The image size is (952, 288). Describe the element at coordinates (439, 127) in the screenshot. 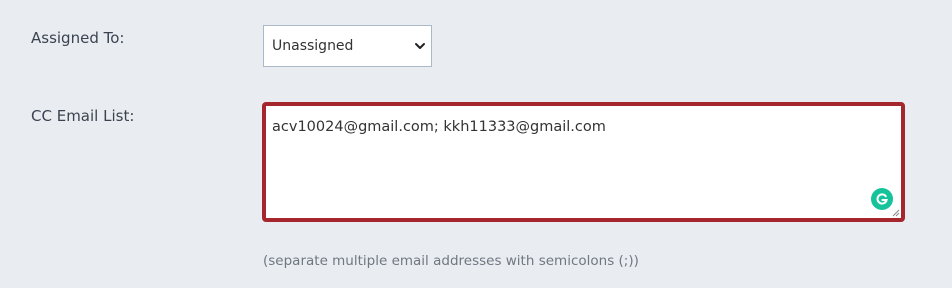

I see `cc-email-value: acv10024@gmail.com; kkh11333@gmail.com` at that location.